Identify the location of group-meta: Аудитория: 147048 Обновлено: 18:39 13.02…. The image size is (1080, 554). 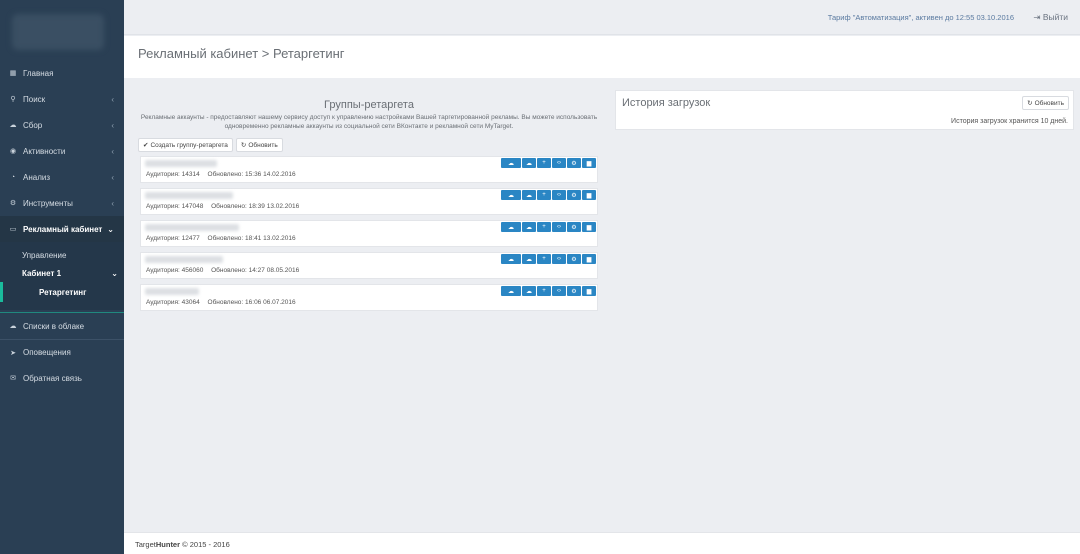
(222, 206).